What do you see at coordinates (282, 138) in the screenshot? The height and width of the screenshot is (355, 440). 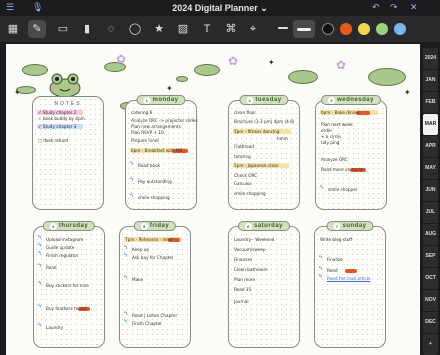 I see `task-item: hmm` at bounding box center [282, 138].